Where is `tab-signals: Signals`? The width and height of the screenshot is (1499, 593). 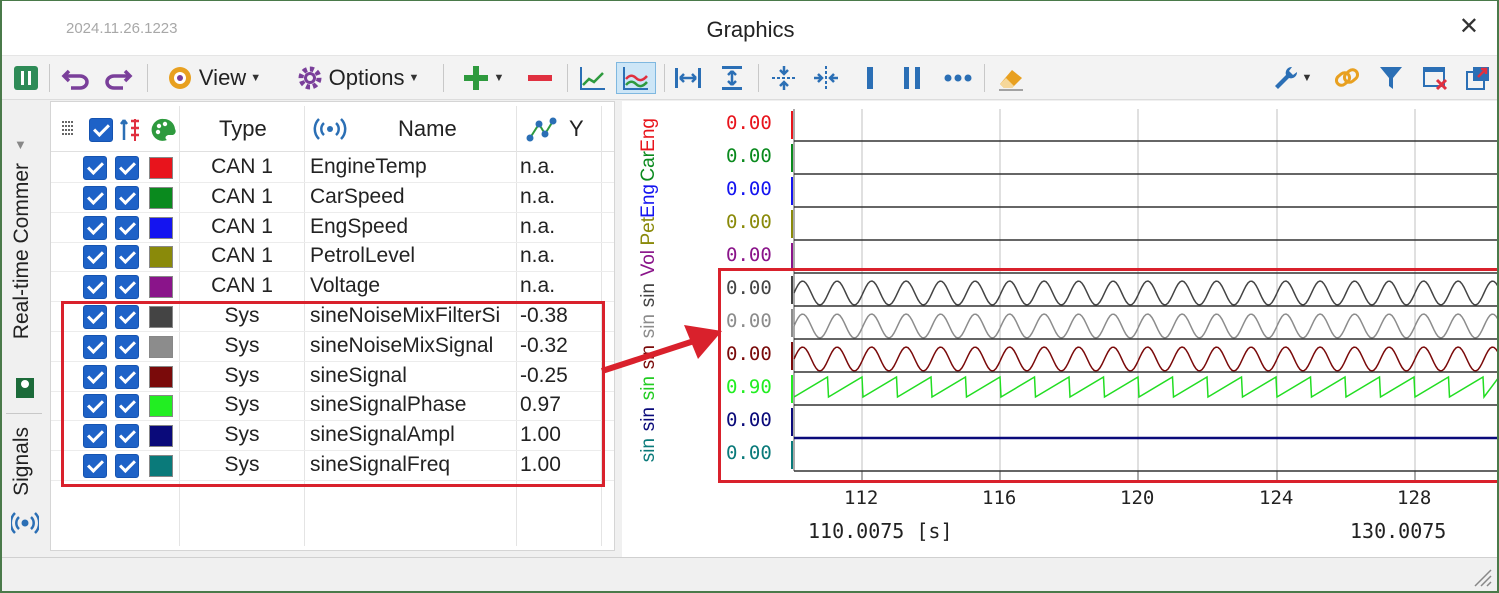 tab-signals: Signals is located at coordinates (22, 461).